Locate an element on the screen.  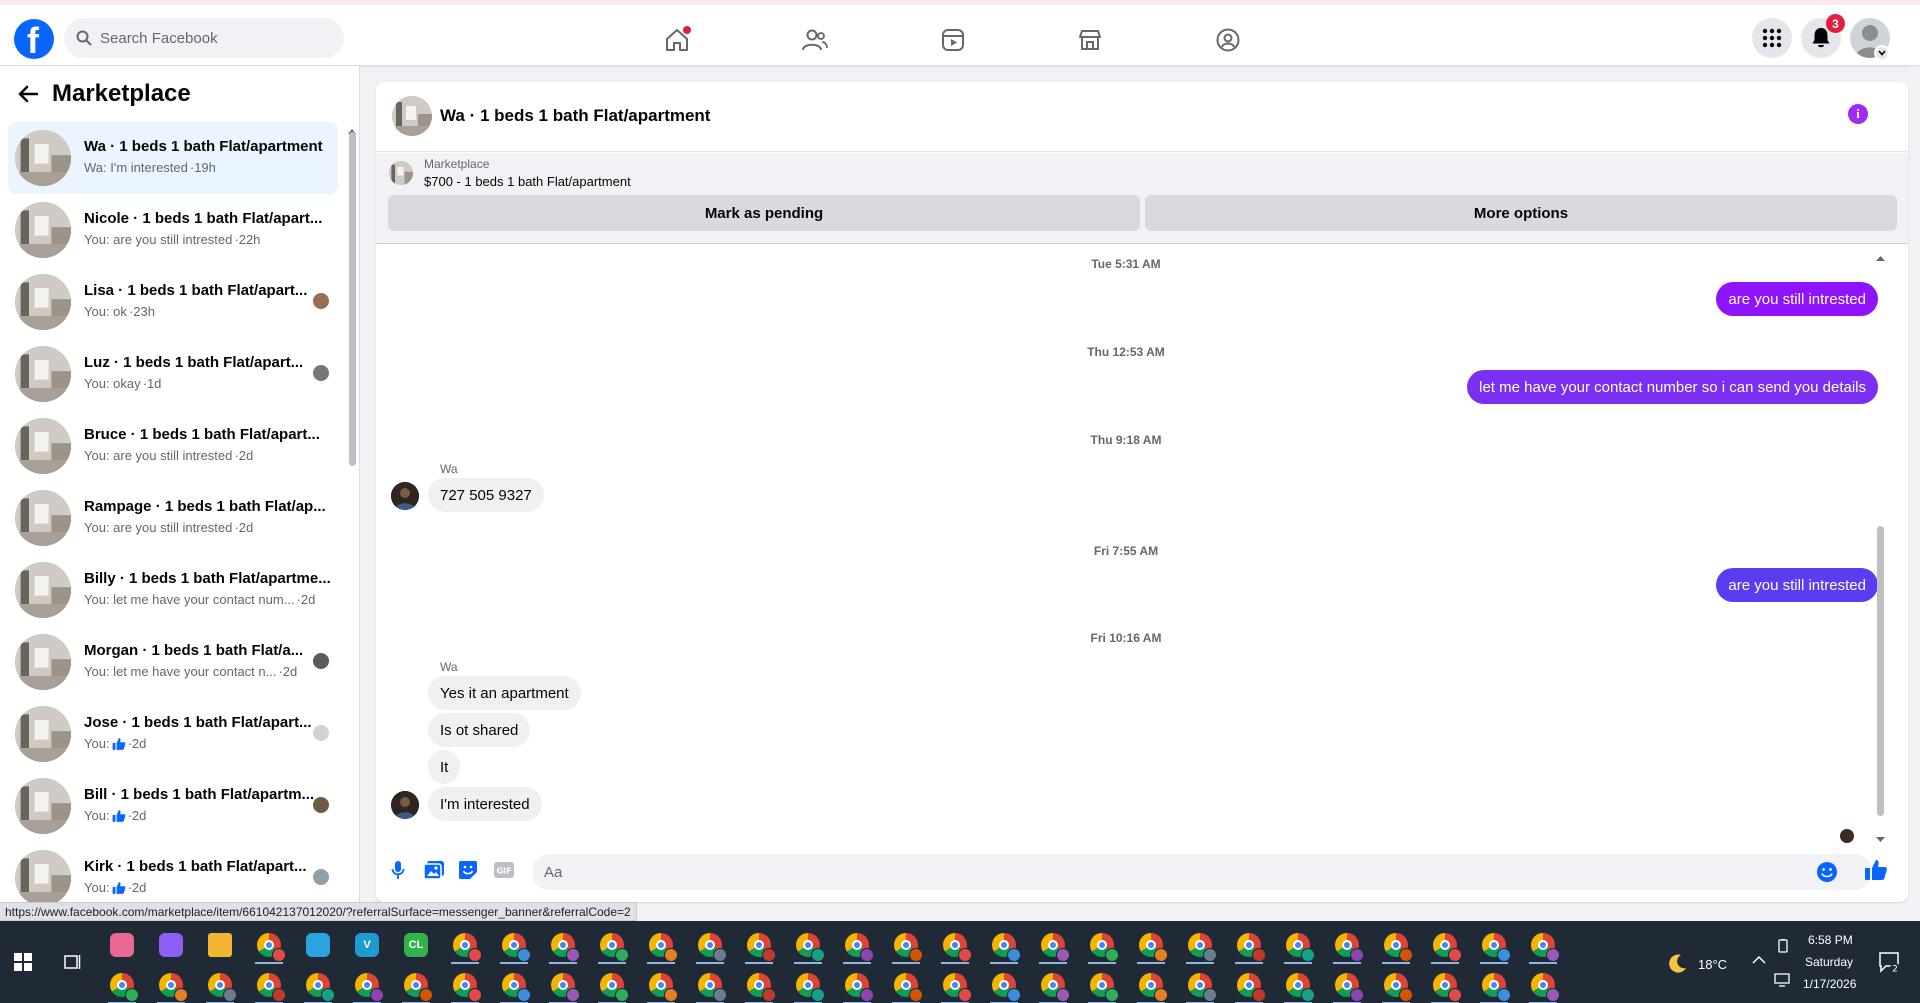
clean-icon: CL is located at coordinates (416, 945).